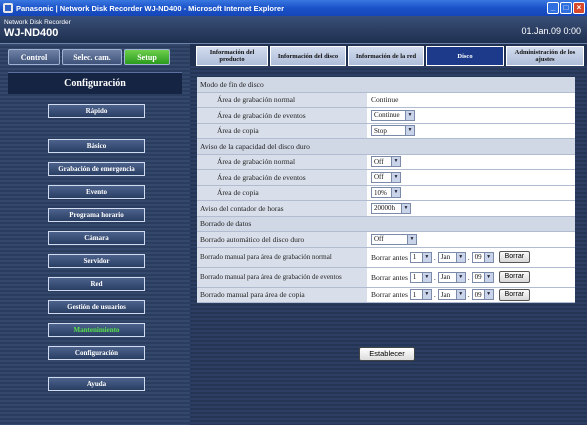  Describe the element at coordinates (96, 307) in the screenshot. I see `menu-gestion-usuarios: Gestión de usuarios` at that location.